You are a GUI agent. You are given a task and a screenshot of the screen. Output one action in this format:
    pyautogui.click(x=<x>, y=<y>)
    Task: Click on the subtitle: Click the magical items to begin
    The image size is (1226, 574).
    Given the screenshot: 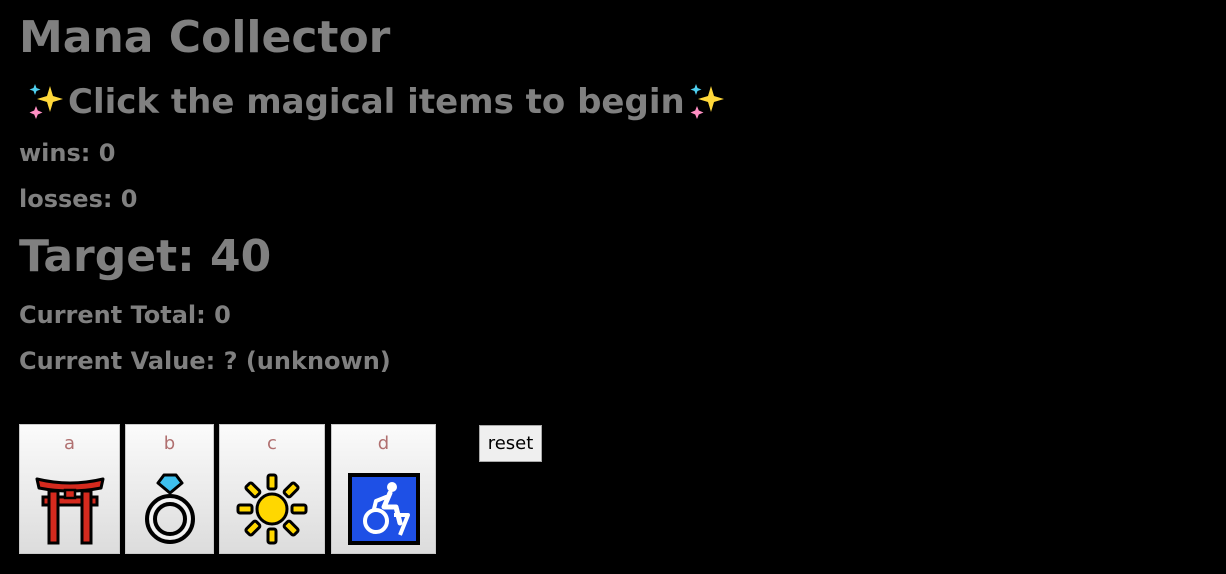 What is the action you would take?
    pyautogui.click(x=376, y=102)
    